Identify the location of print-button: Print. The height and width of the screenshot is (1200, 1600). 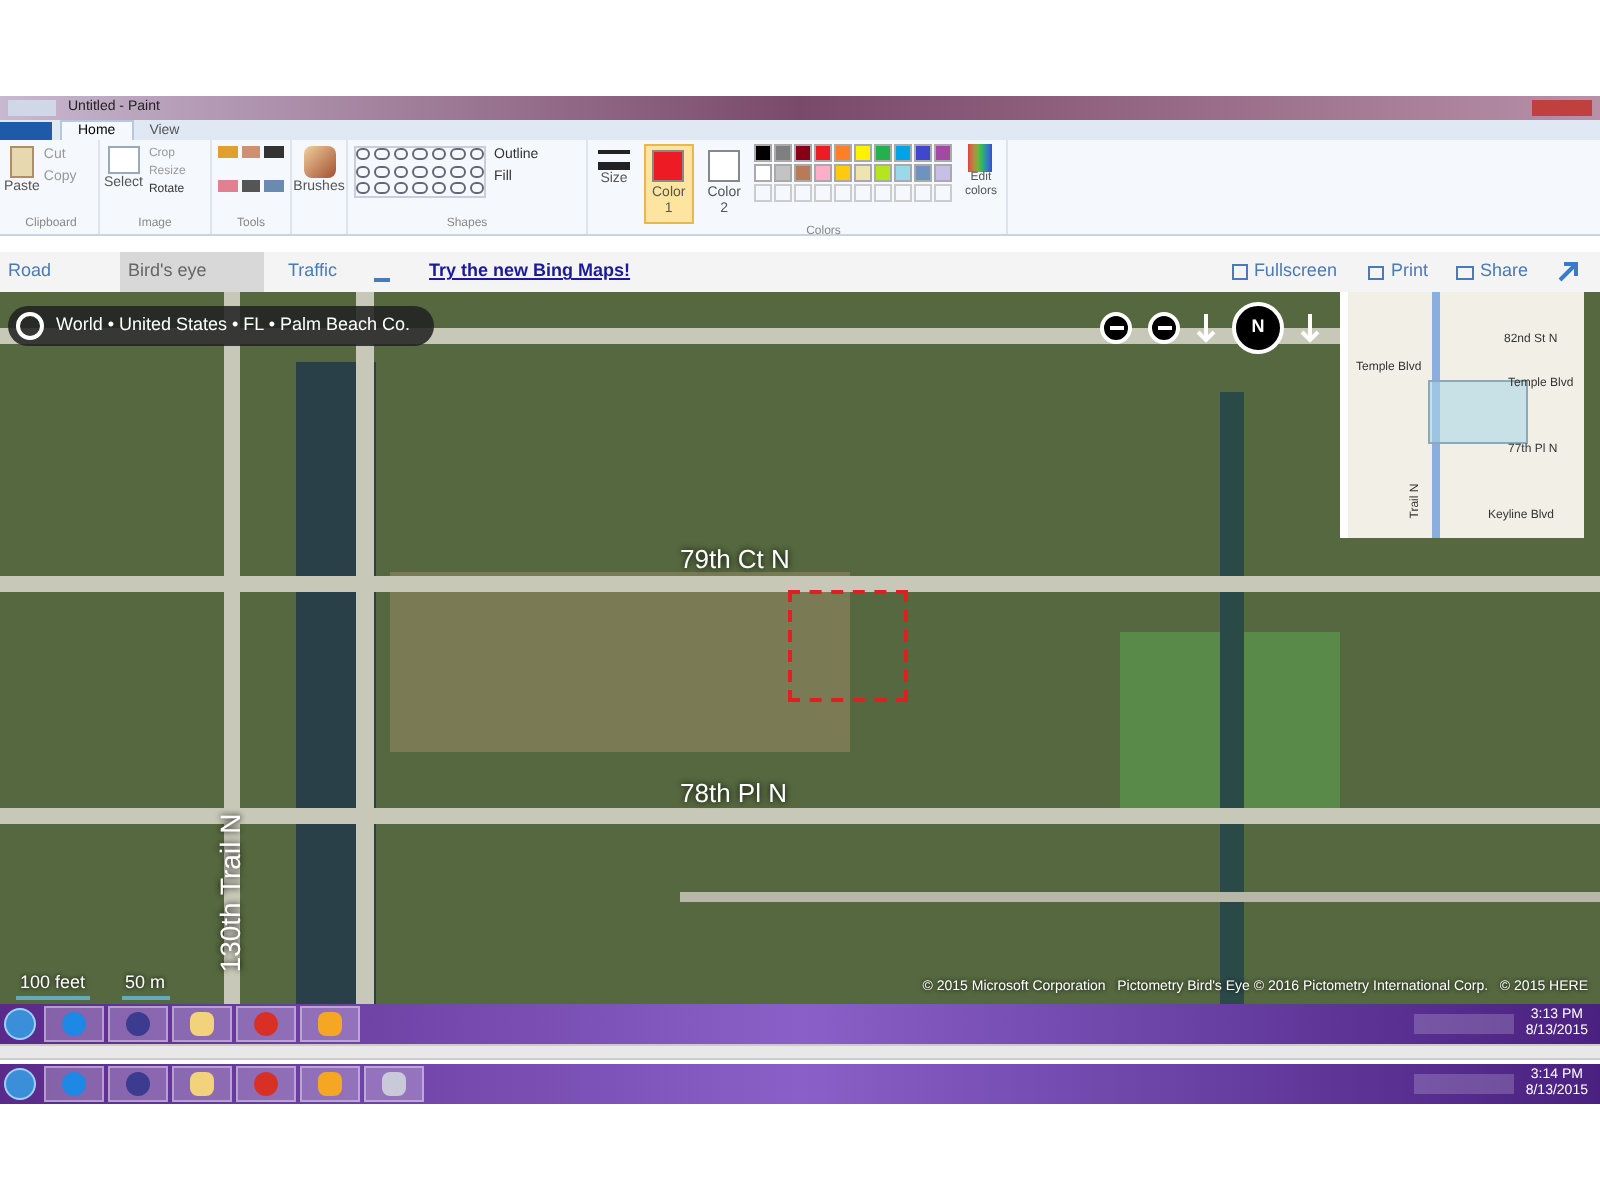
(1398, 272).